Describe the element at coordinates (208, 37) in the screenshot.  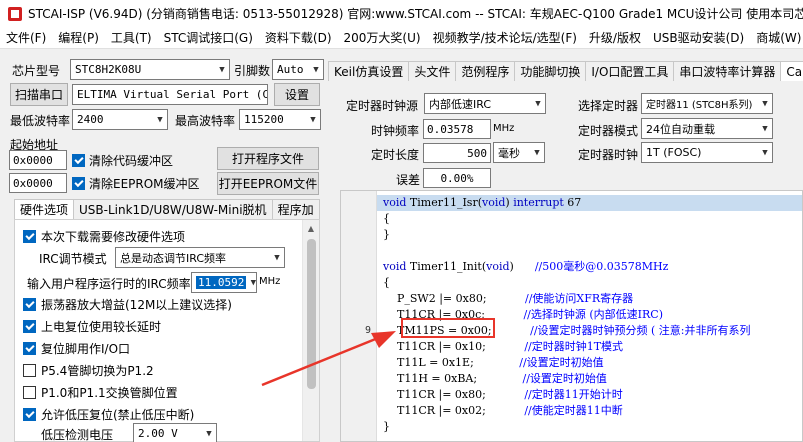
I see `menu-debug: STC调试接口(G)` at that location.